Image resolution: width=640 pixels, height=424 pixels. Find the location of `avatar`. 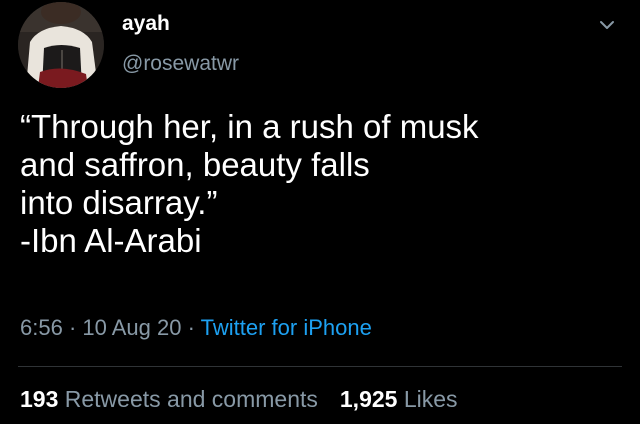

avatar is located at coordinates (61, 45).